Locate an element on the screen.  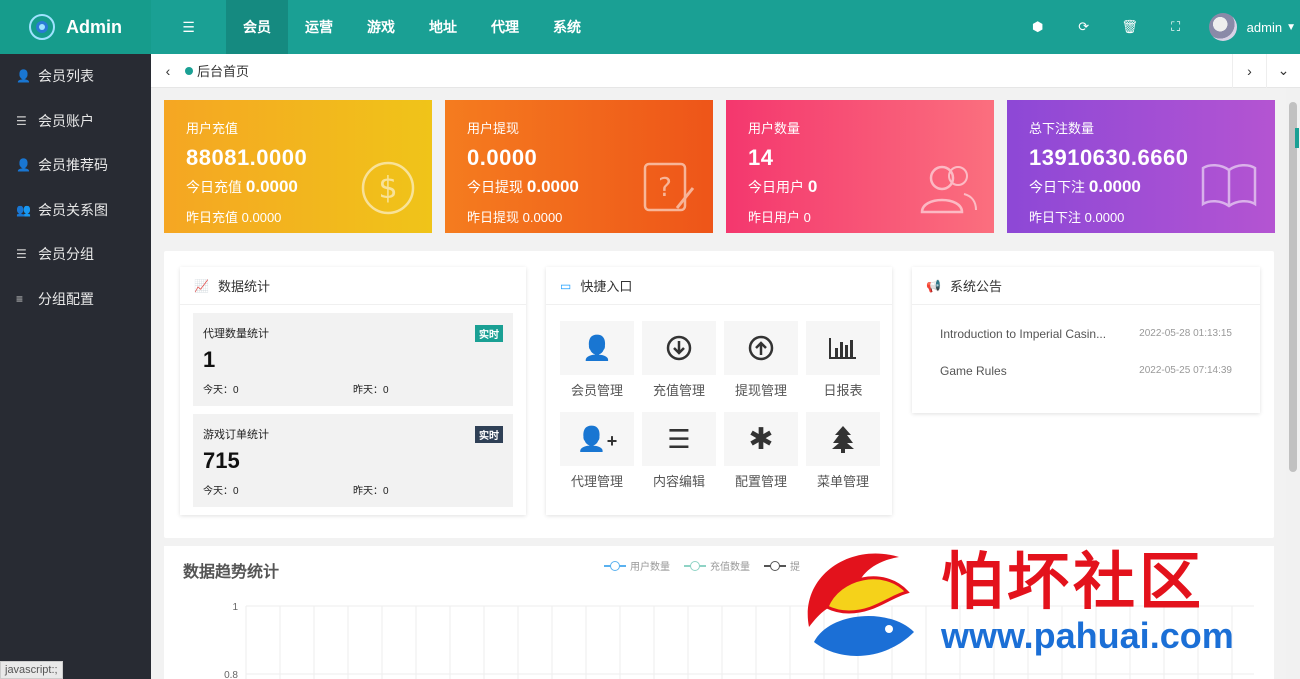
asterisk-icon: ✱ is located at coordinates (761, 439).